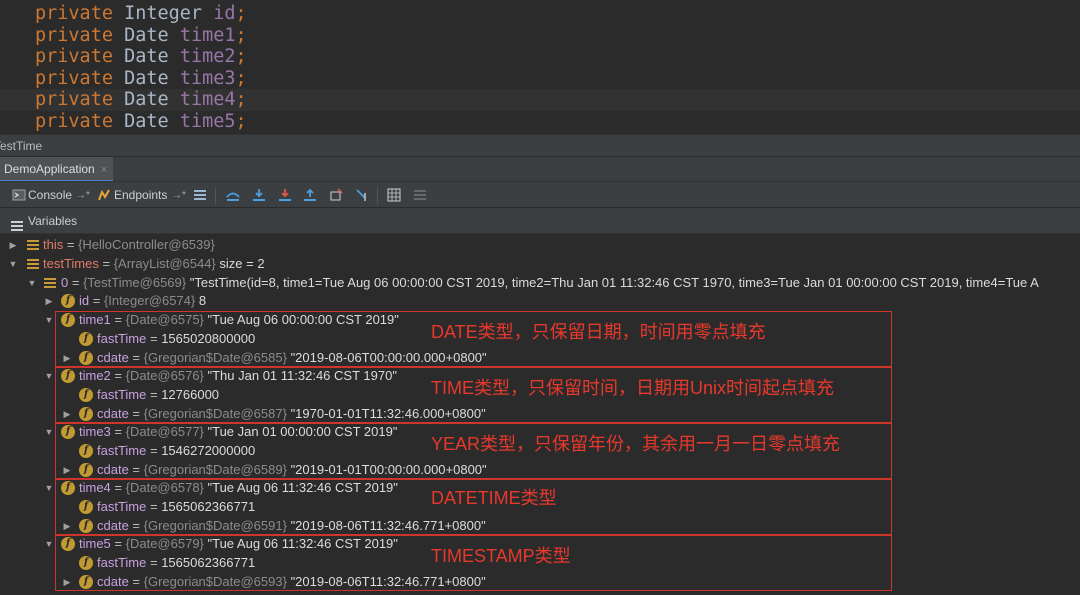  Describe the element at coordinates (207, 99) in the screenshot. I see `field-name: time4` at that location.